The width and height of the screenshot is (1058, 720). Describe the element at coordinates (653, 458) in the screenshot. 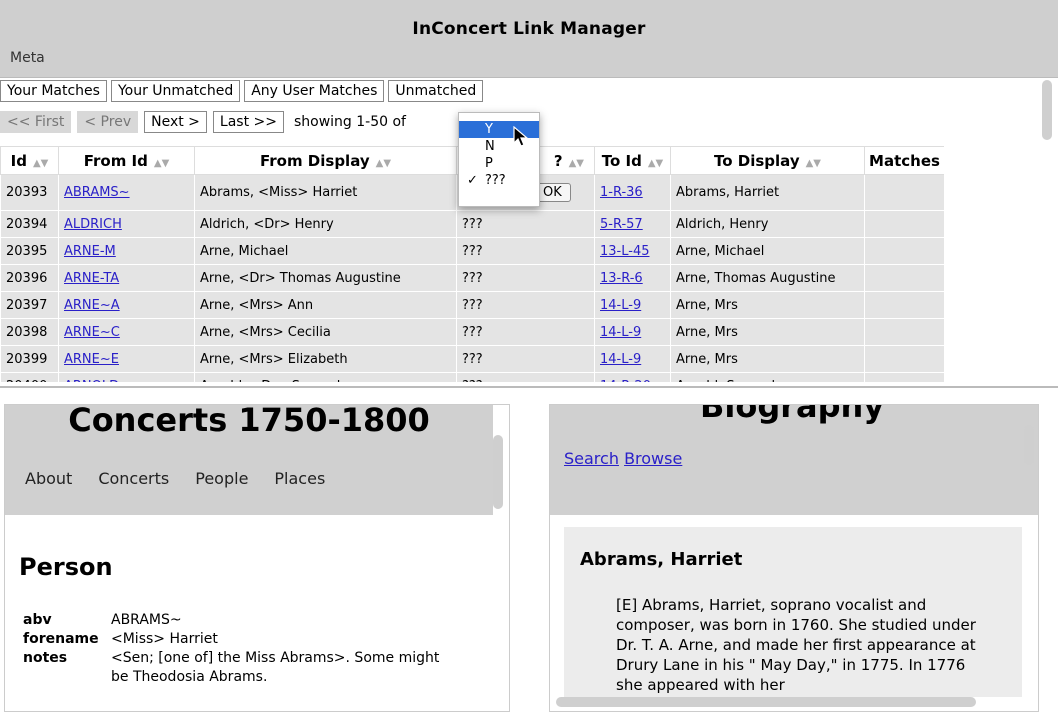

I see `browse-link: Browse` at that location.